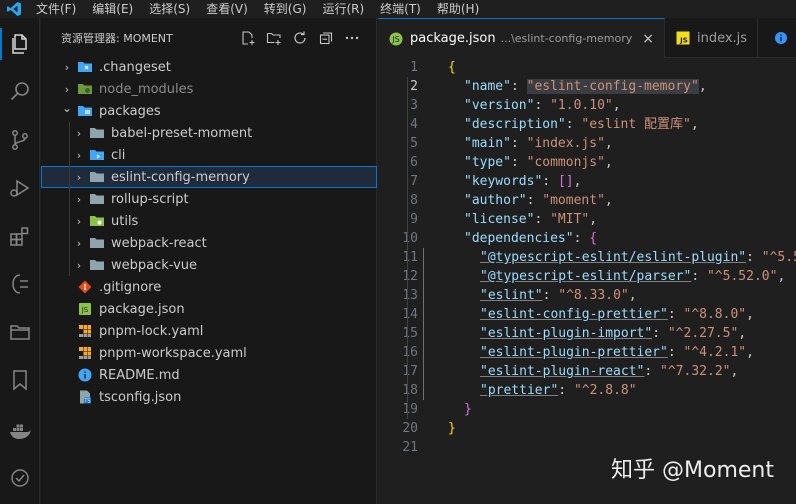 The image size is (796, 504). Describe the element at coordinates (209, 375) in the screenshot. I see `tree-file: README.md` at that location.